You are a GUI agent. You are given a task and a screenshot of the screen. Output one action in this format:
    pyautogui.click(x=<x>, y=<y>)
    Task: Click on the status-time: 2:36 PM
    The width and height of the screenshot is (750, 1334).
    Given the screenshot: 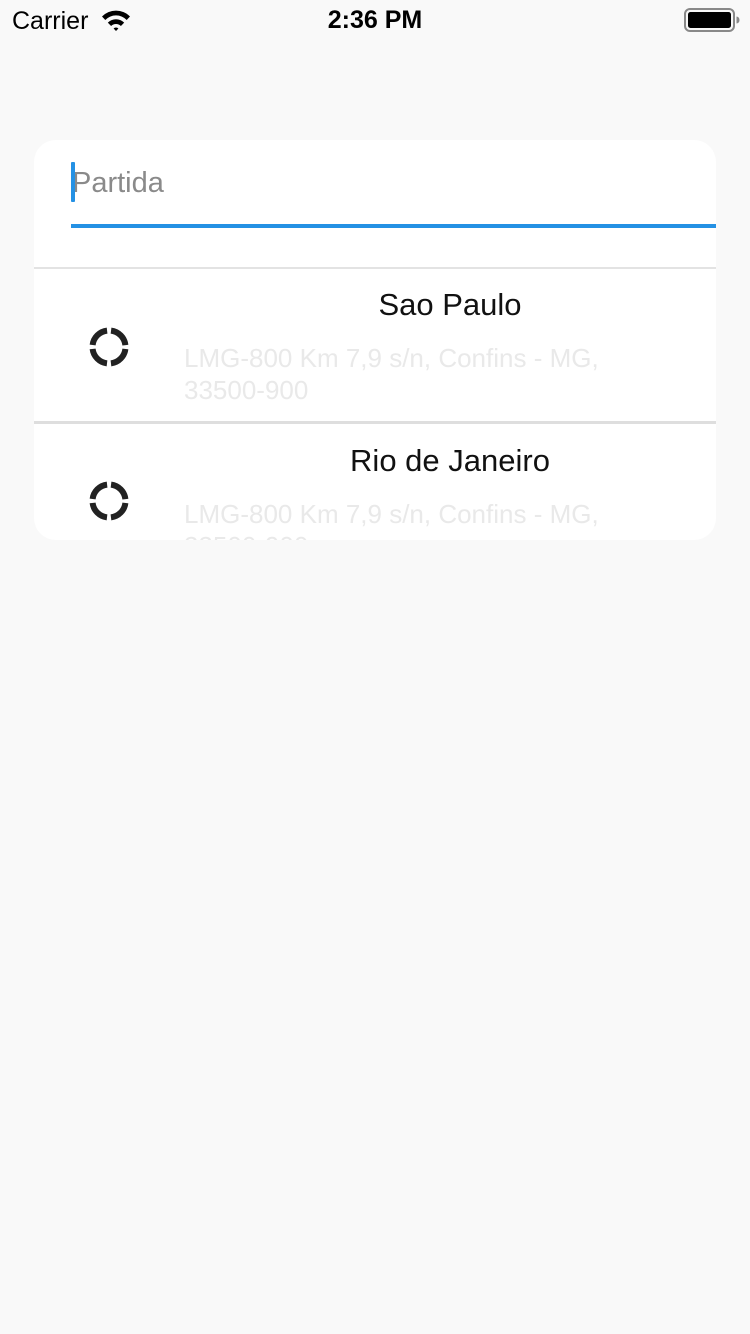 What is the action you would take?
    pyautogui.click(x=375, y=20)
    